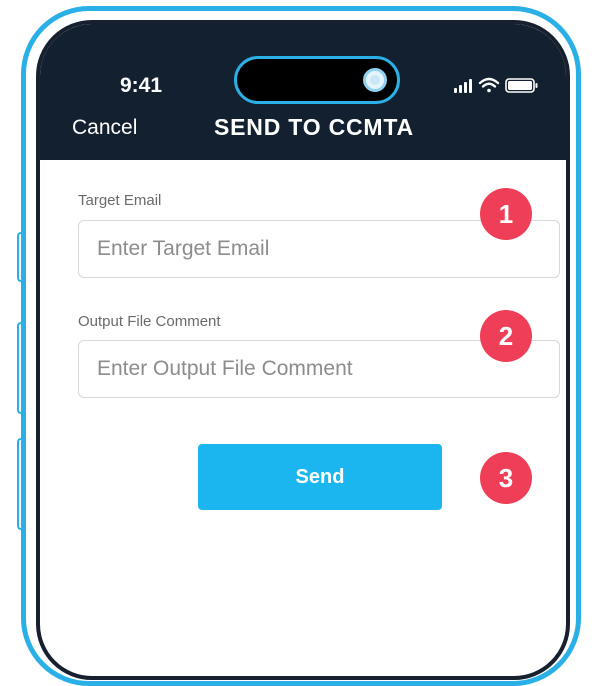 This screenshot has height=686, width=597. I want to click on annotation-badge-1: 1, so click(506, 214).